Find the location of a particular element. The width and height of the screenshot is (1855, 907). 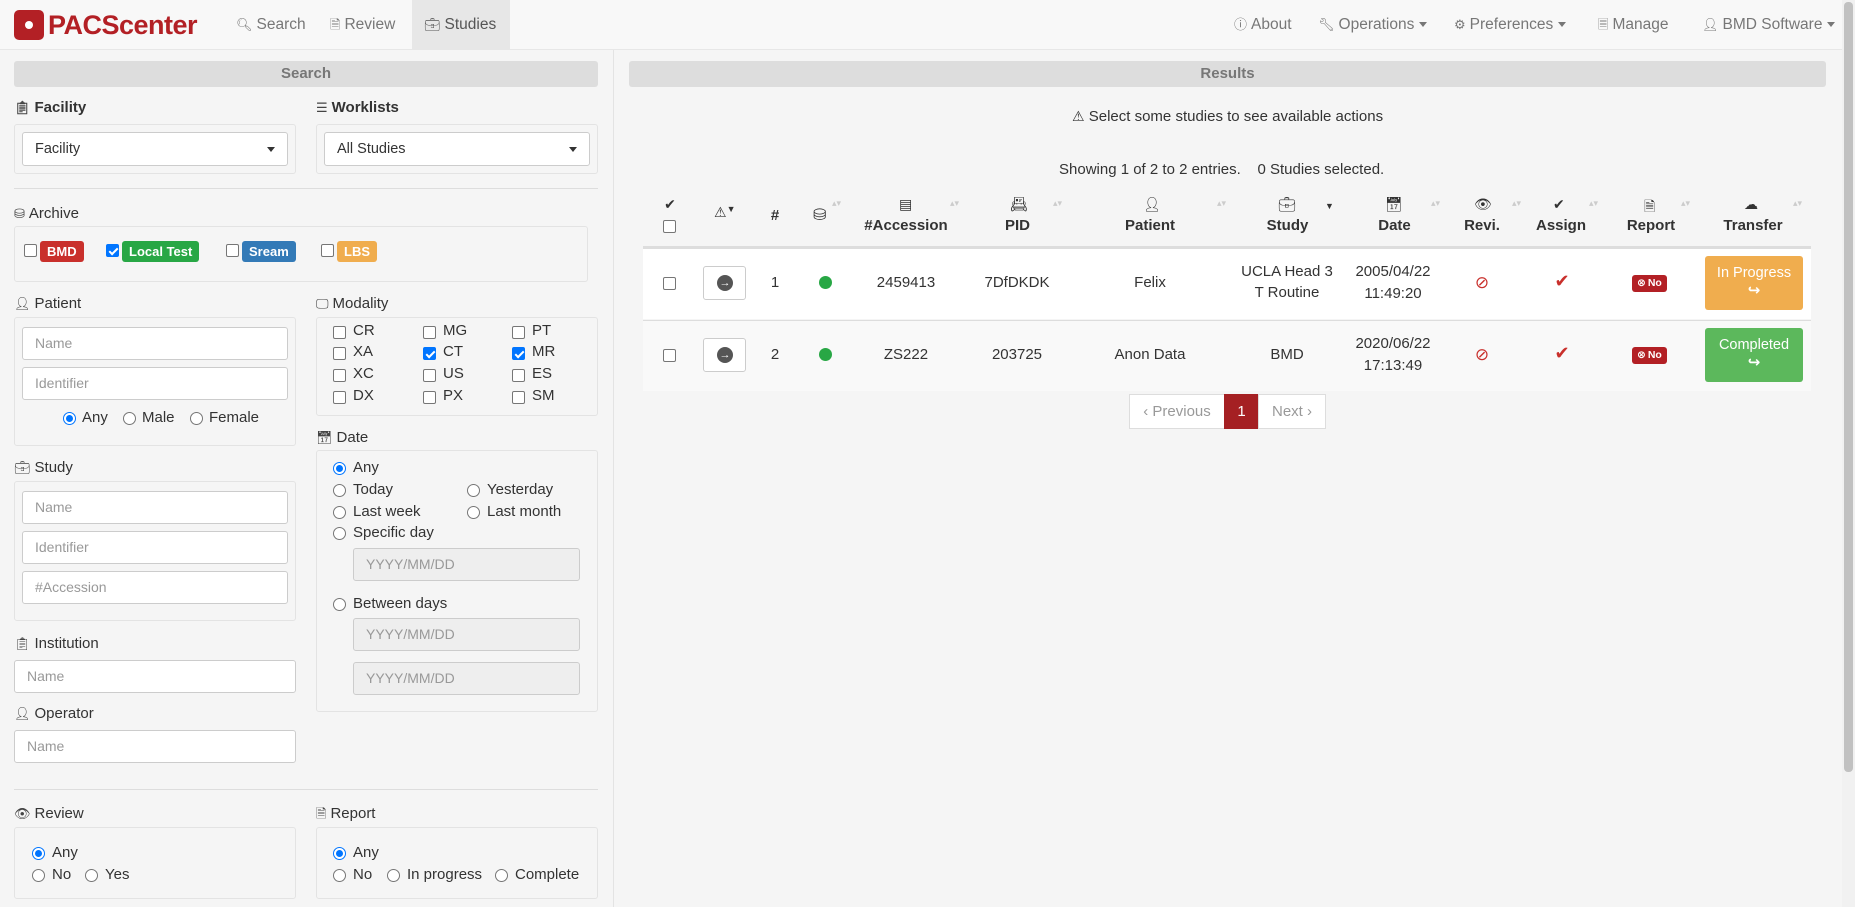

archive-box-icon: ▤ is located at coordinates (906, 204).